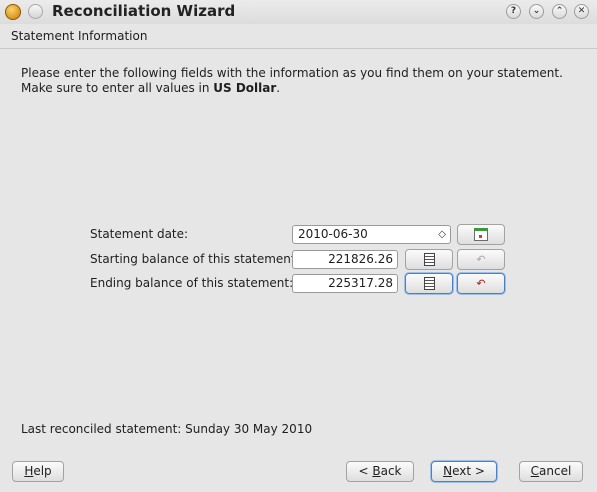 The image size is (597, 492). What do you see at coordinates (345, 259) in the screenshot?
I see `starting-balance-field: 221826.26` at bounding box center [345, 259].